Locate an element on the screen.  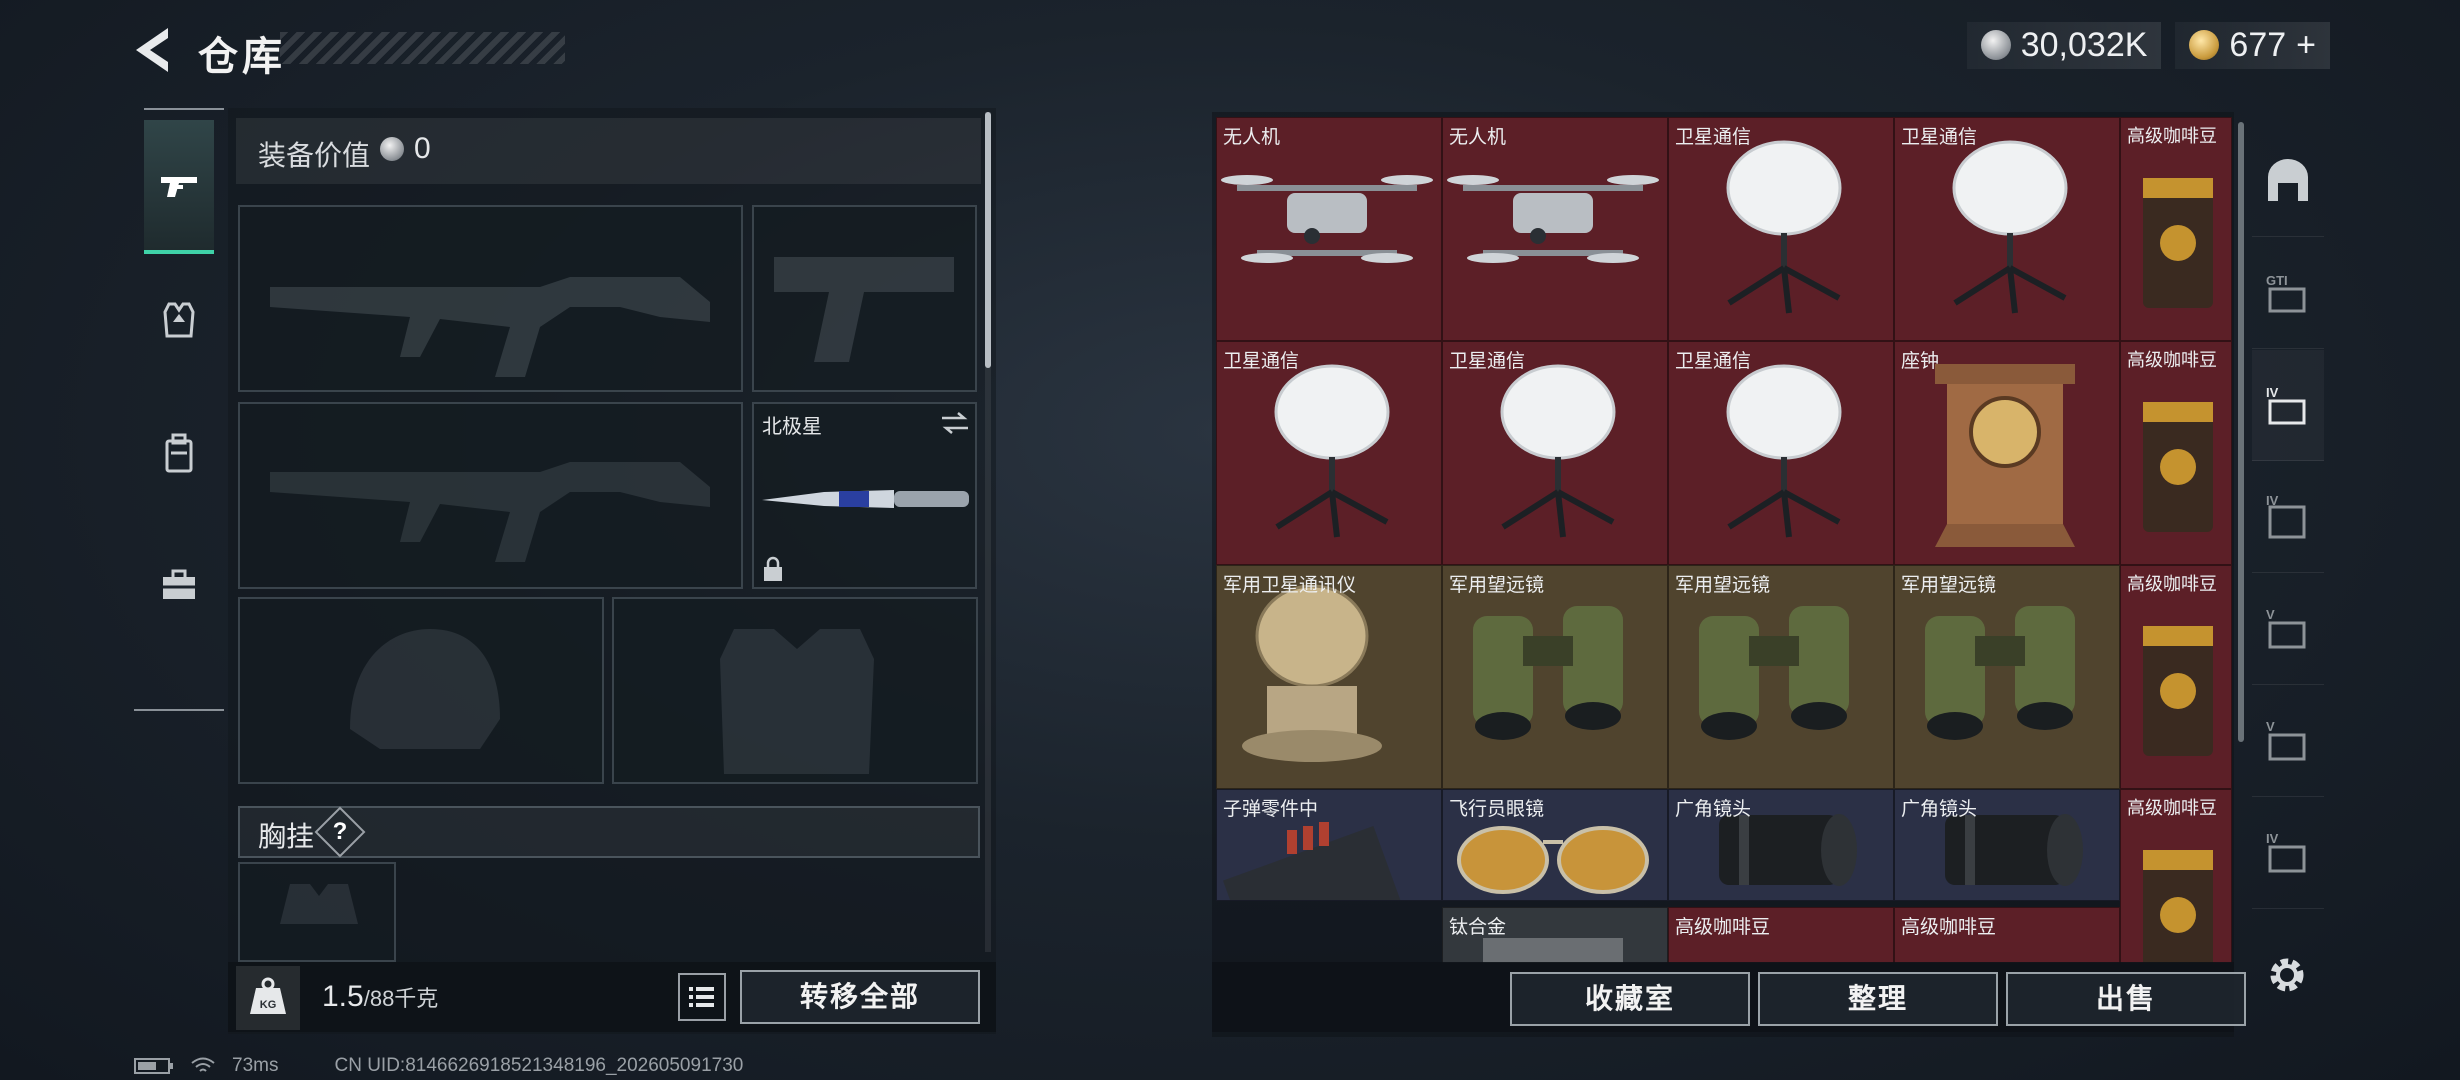
armor-slot is located at coordinates (795, 690).